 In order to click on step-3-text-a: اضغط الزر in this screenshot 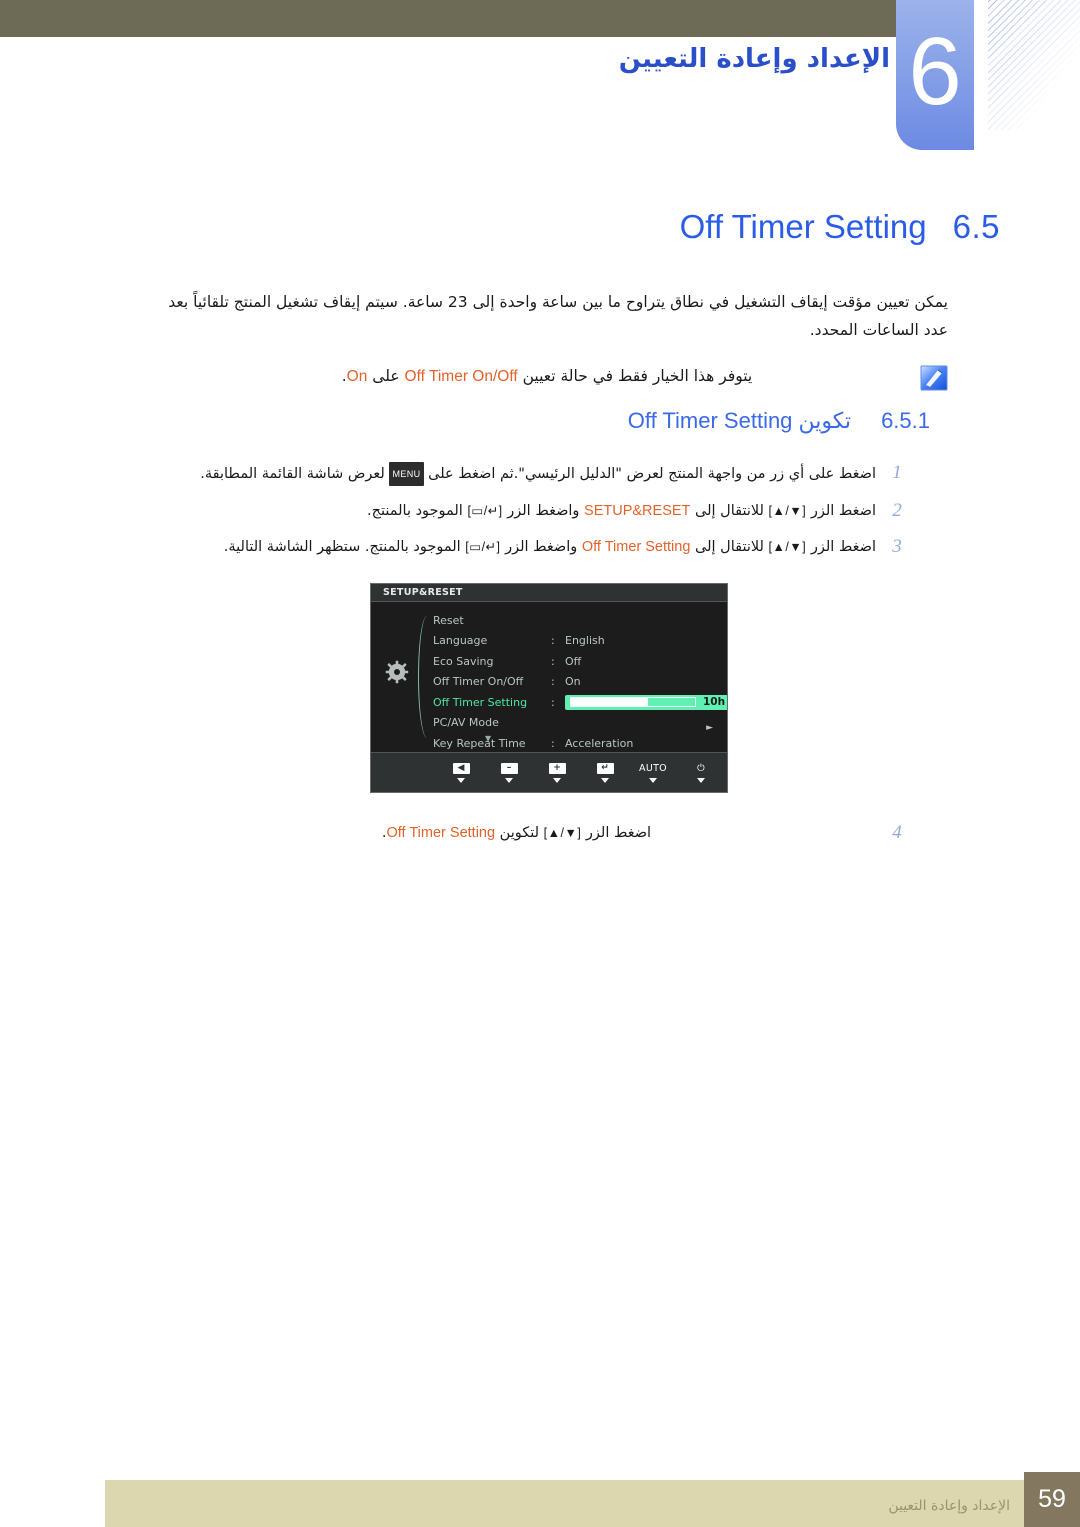, I will do `click(843, 547)`.